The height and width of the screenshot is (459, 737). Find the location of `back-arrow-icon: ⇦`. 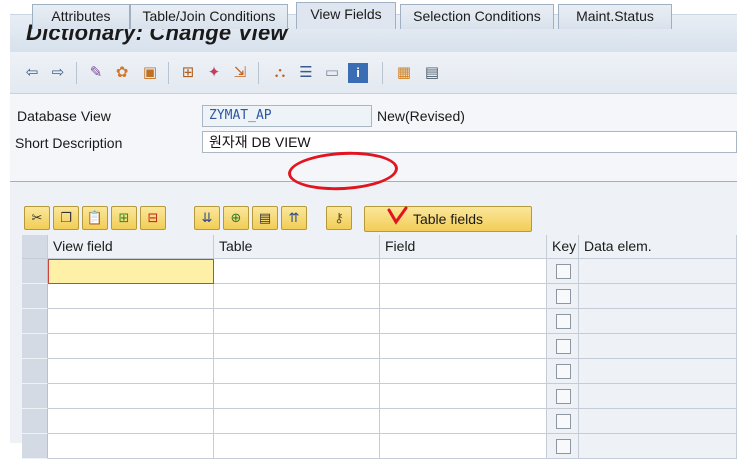

back-arrow-icon: ⇦ is located at coordinates (32, 73).